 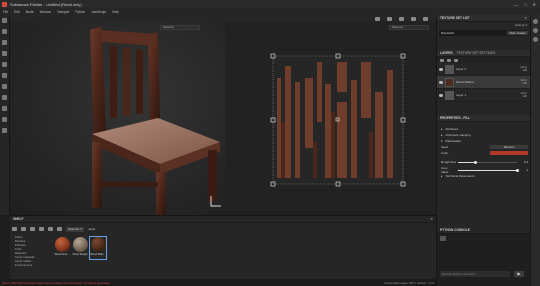 What do you see at coordinates (215, 201) in the screenshot?
I see `axis-gizmo-icon` at bounding box center [215, 201].